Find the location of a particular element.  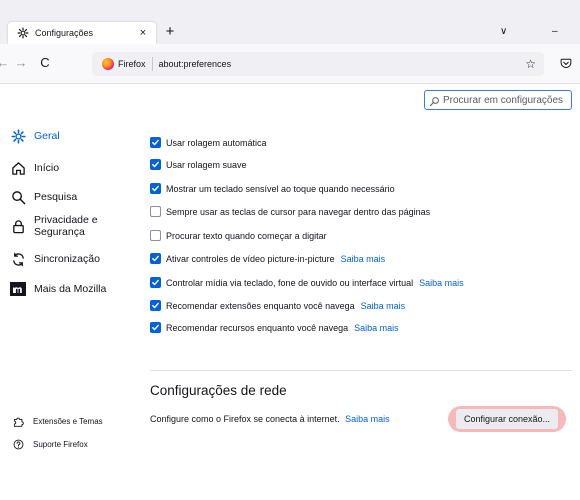

sidebar-footer-support: Suporte Firefox is located at coordinates (50, 444).